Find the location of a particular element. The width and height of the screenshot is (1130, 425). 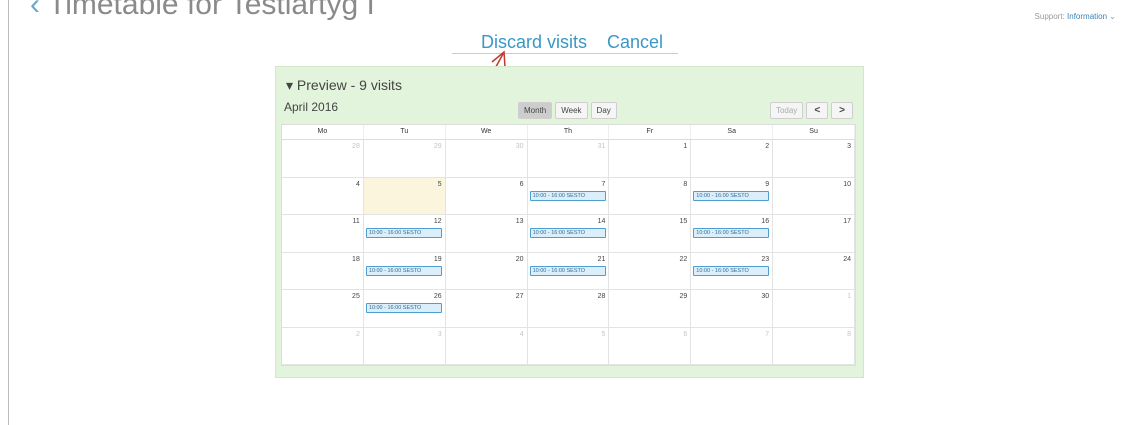

view-switcher: Month Week Day is located at coordinates (567, 110).